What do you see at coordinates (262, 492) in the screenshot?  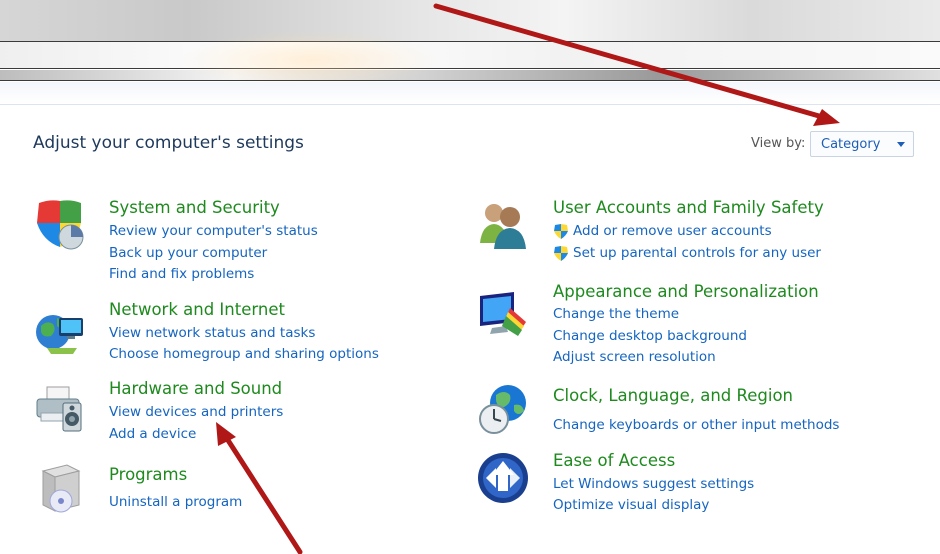 I see `annotation-arrow-bottom` at bounding box center [262, 492].